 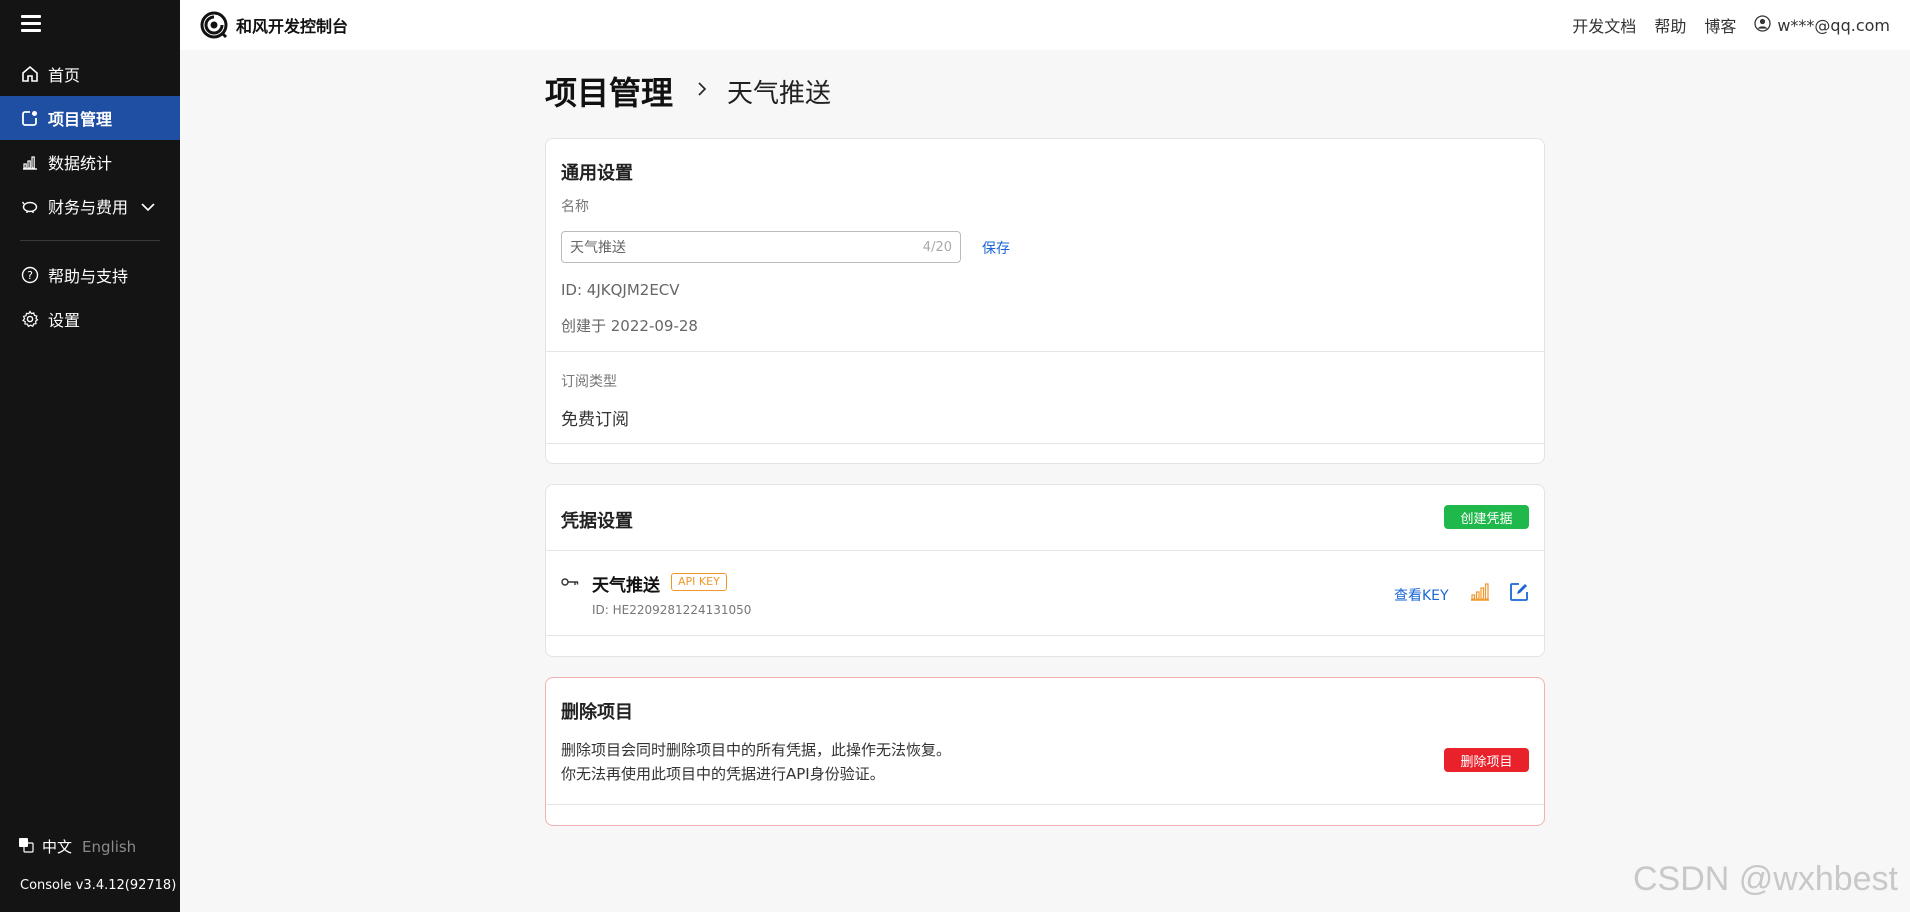 I want to click on general-settings-title: 通用设置, so click(x=597, y=173).